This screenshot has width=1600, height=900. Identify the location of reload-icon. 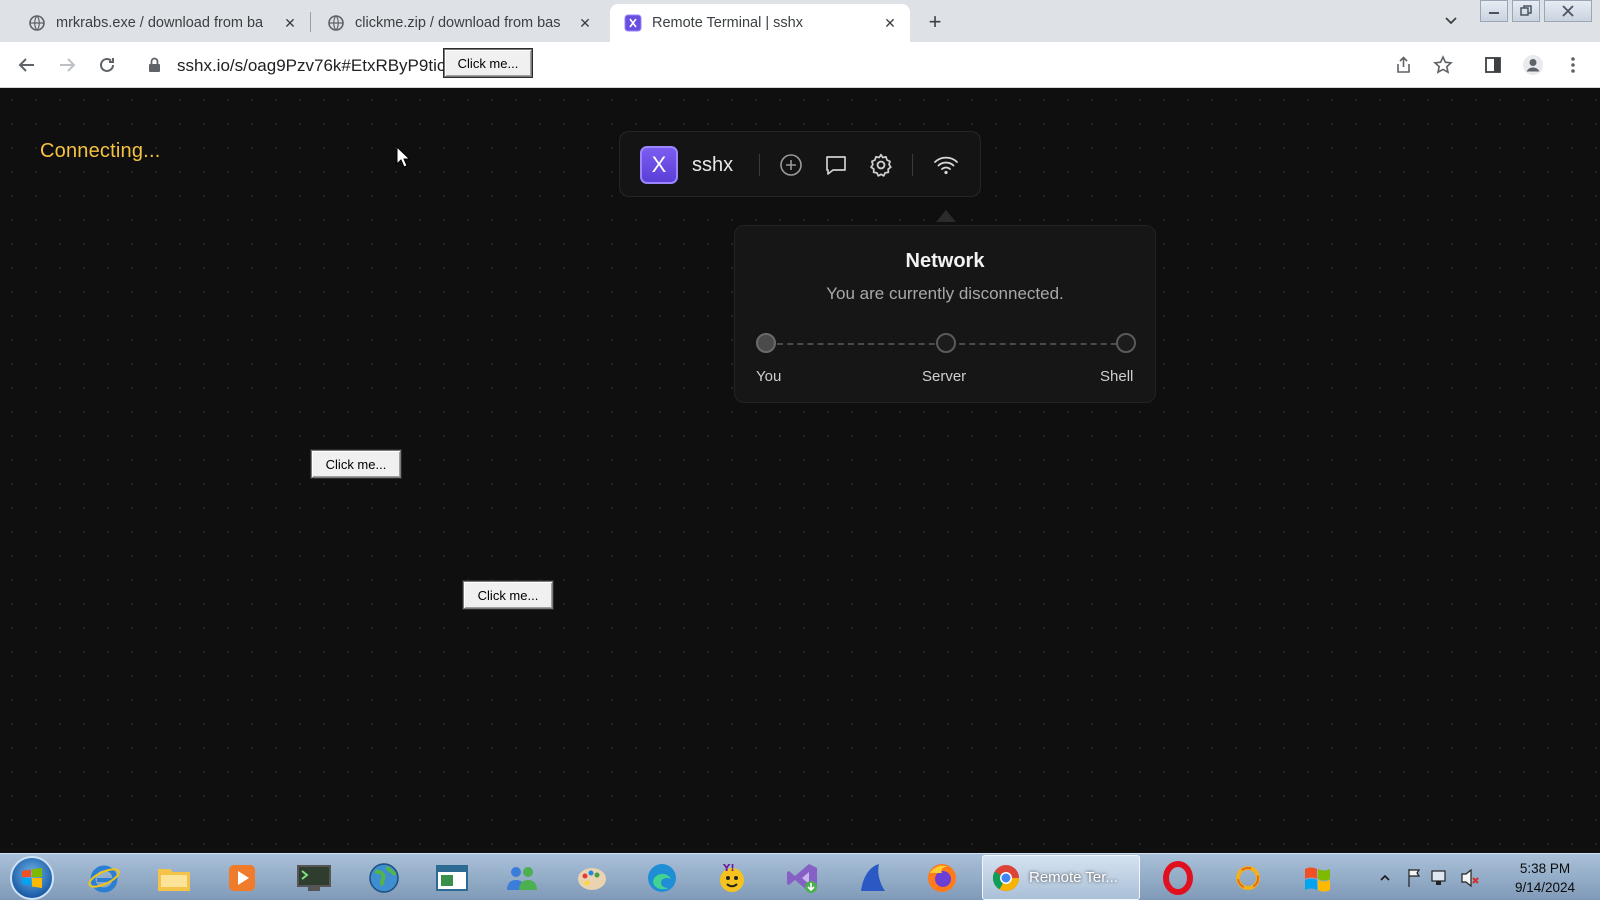
(107, 65).